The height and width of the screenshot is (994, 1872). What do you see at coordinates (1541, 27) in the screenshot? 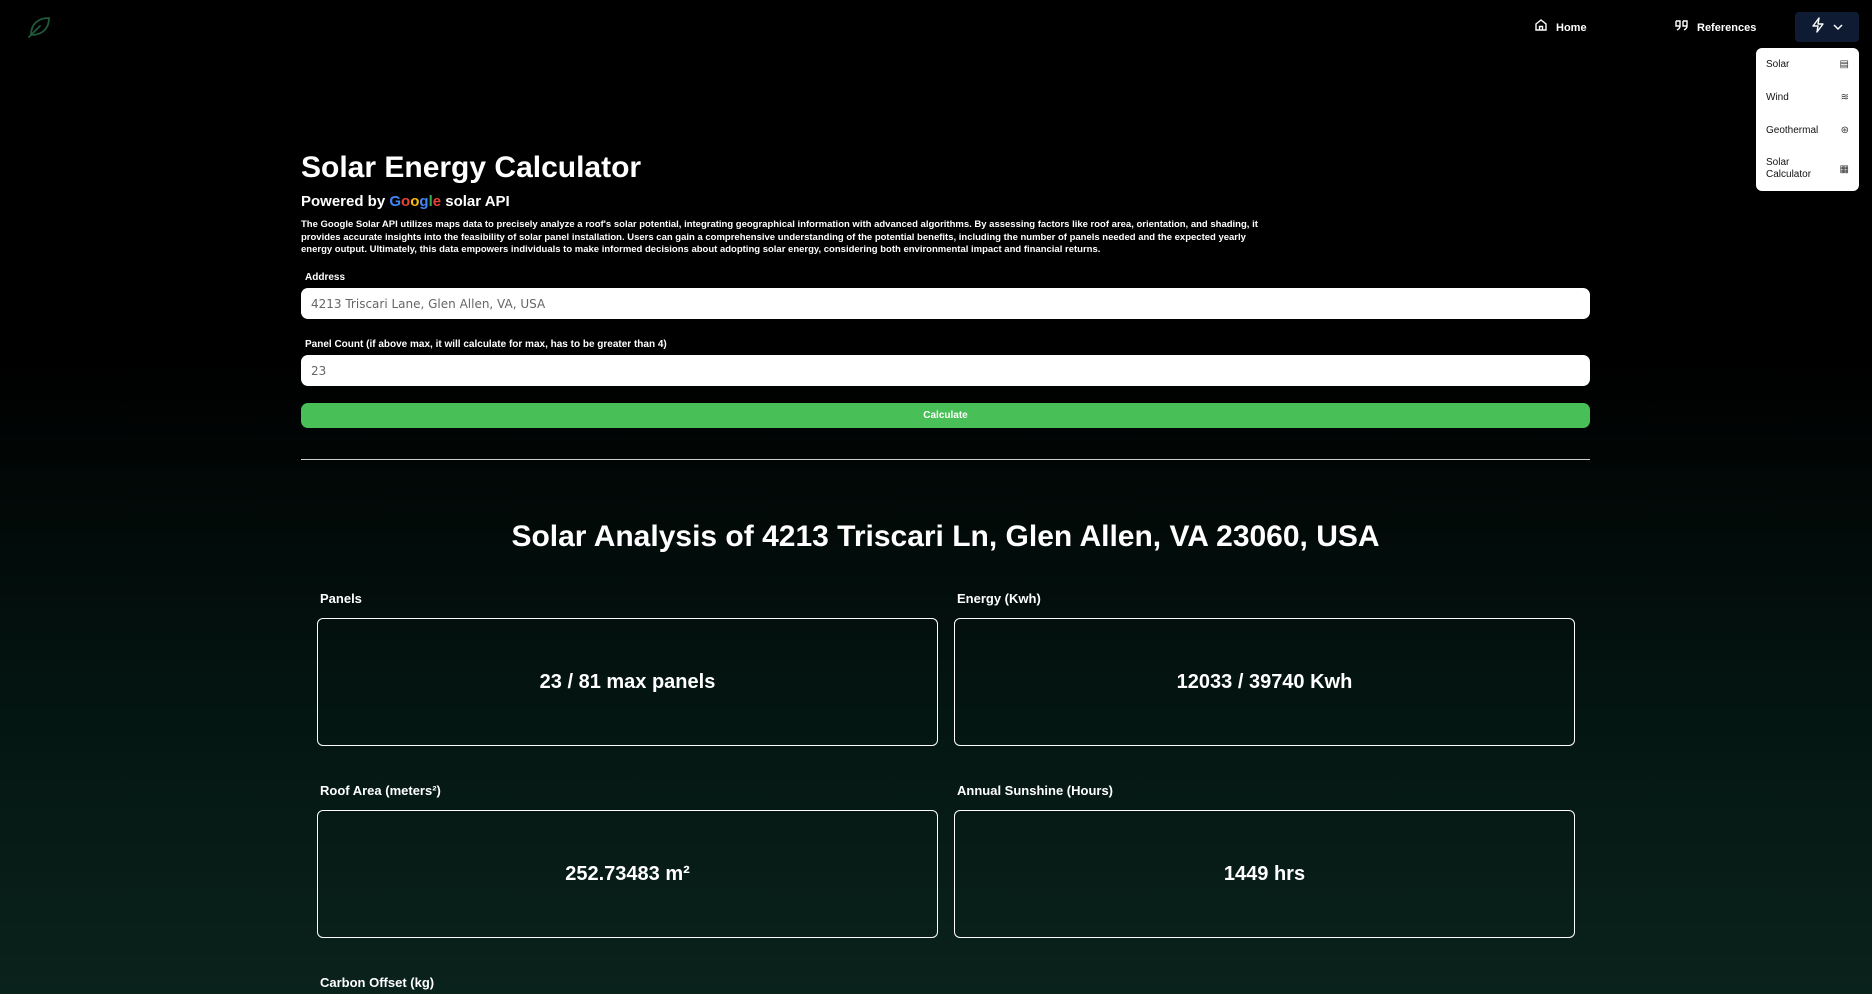
I see `home-icon` at bounding box center [1541, 27].